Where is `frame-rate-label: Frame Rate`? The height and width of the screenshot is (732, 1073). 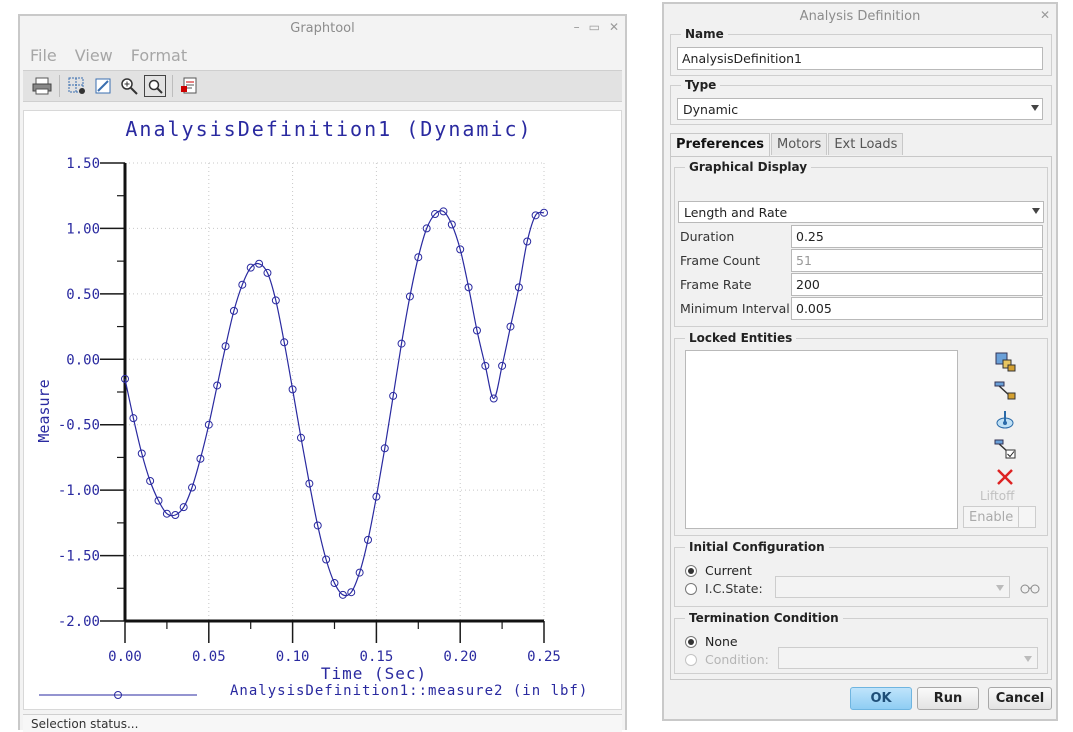
frame-rate-label: Frame Rate is located at coordinates (716, 284).